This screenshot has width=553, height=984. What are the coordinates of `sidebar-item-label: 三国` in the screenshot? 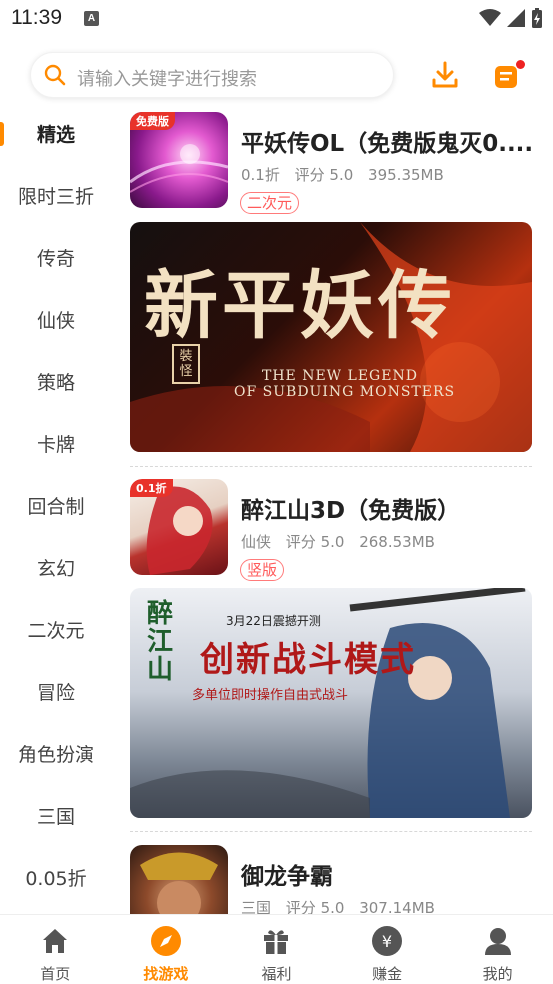 It's located at (55, 817).